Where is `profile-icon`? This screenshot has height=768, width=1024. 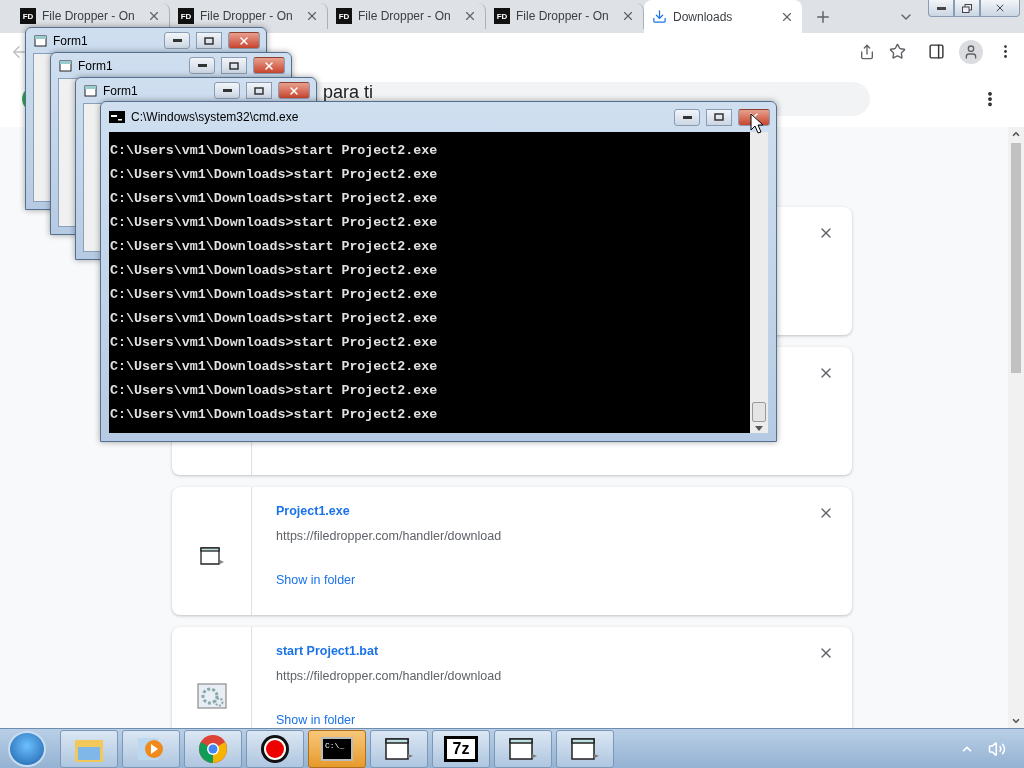
profile-icon is located at coordinates (971, 51).